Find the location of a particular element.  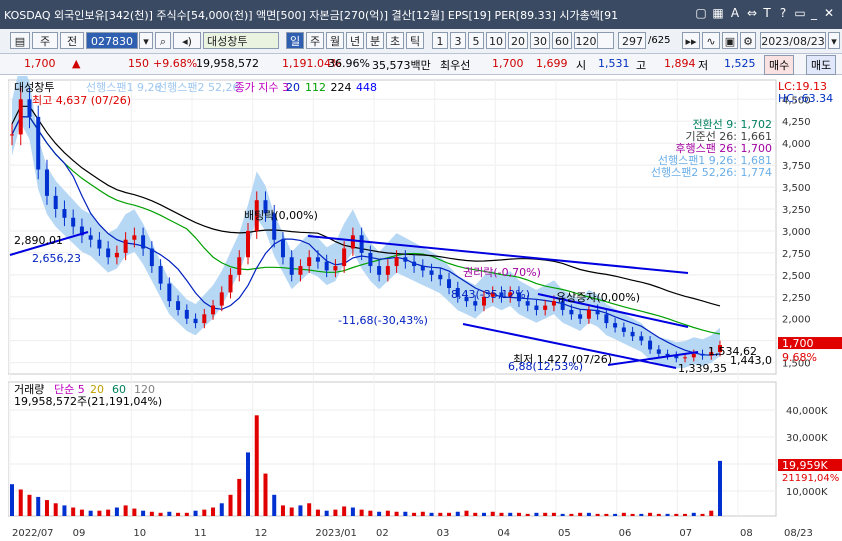

help-icon: ? is located at coordinates (783, 13).